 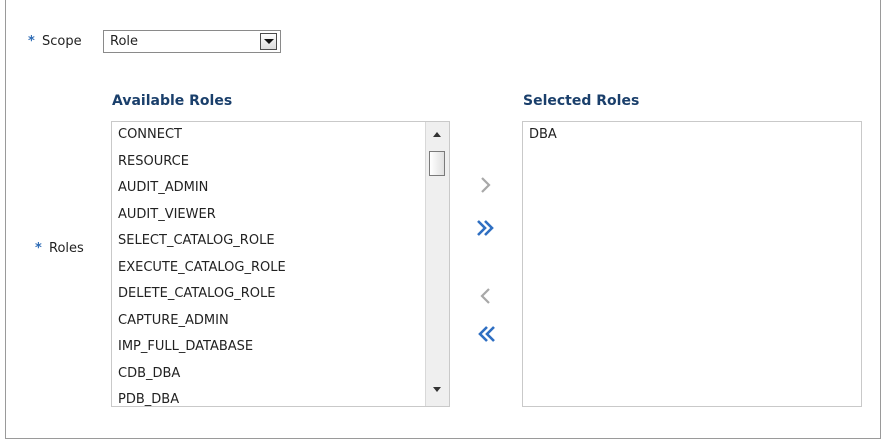 I want to click on double-chevron-right-icon, so click(x=485, y=228).